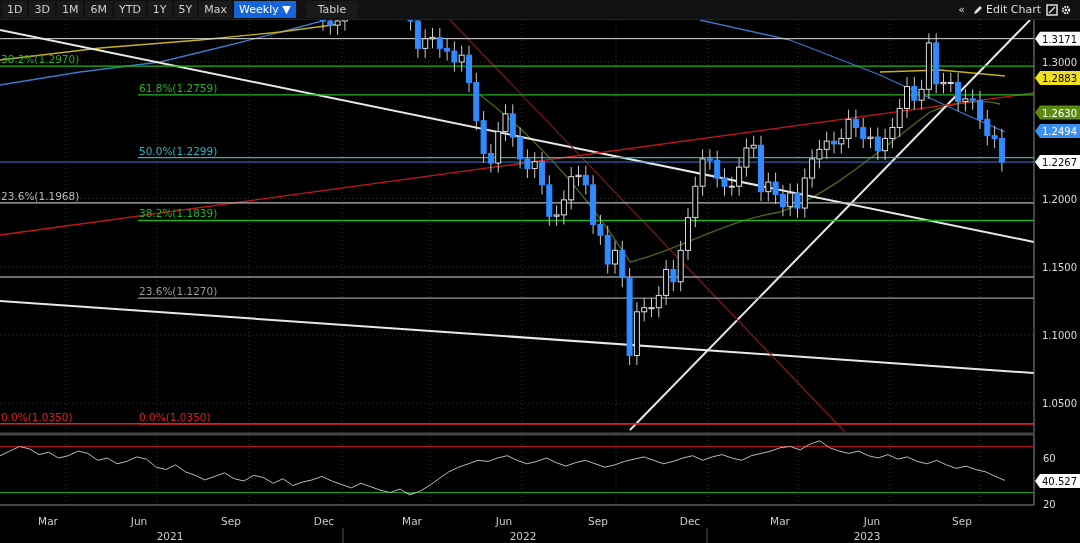 This screenshot has width=1080, height=543. I want to click on year-label: 2023, so click(867, 536).